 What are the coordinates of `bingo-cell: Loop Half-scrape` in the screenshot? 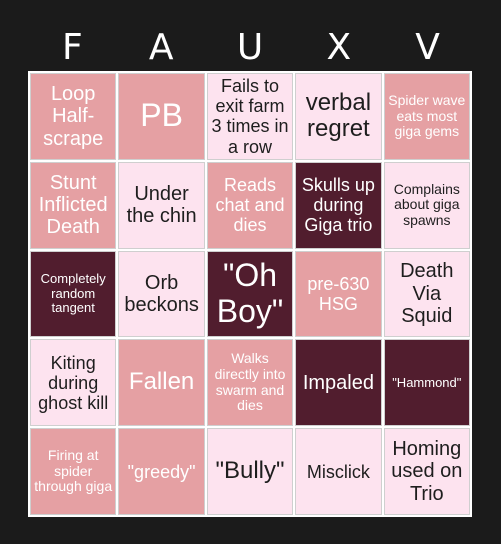 It's located at (73, 116).